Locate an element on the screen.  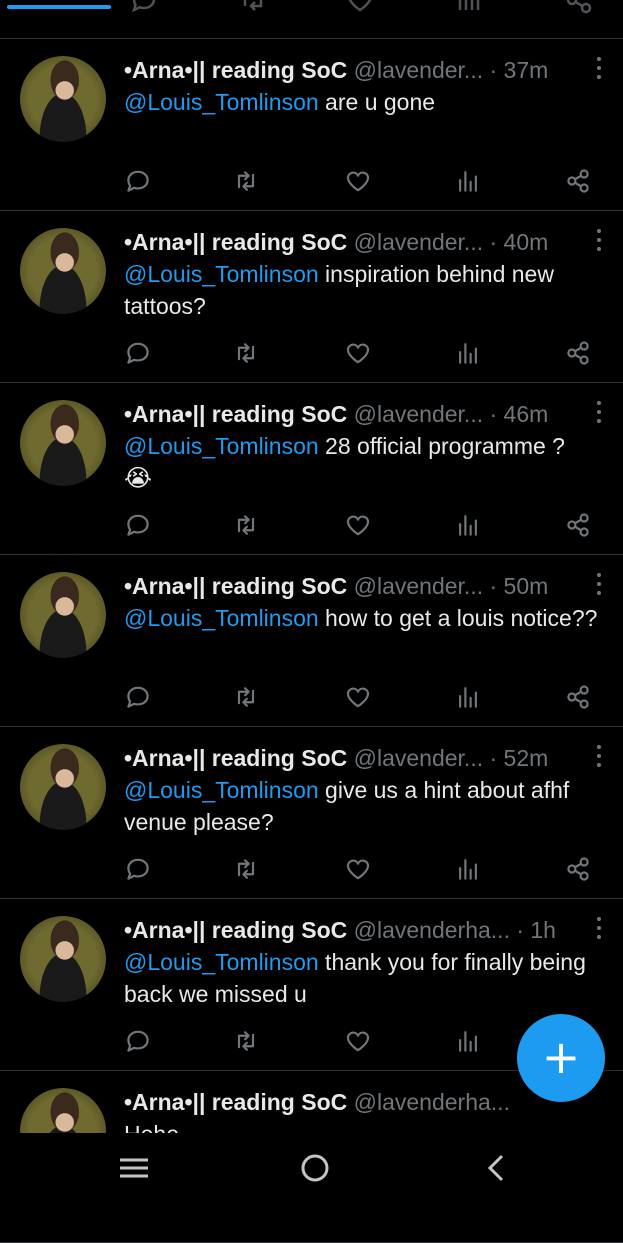
tweet-header: •Arna•|| reading SoC @lavender... · 50m is located at coordinates (358, 586).